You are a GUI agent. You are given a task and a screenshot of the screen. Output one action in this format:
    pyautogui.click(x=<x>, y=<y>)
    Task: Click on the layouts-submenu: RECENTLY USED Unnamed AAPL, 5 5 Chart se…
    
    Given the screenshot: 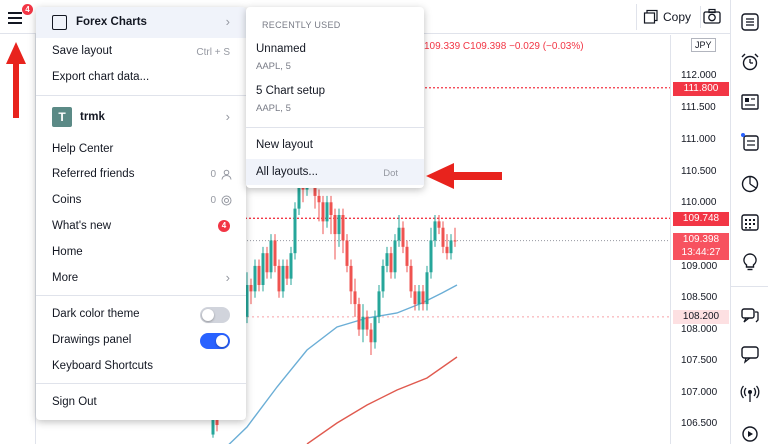 What is the action you would take?
    pyautogui.click(x=335, y=97)
    